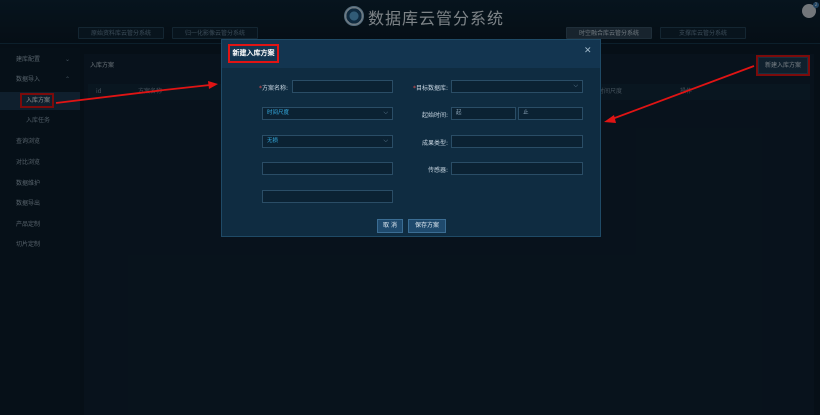 This screenshot has height=415, width=820. I want to click on arrow-line-sidebar, so click(110, 96).